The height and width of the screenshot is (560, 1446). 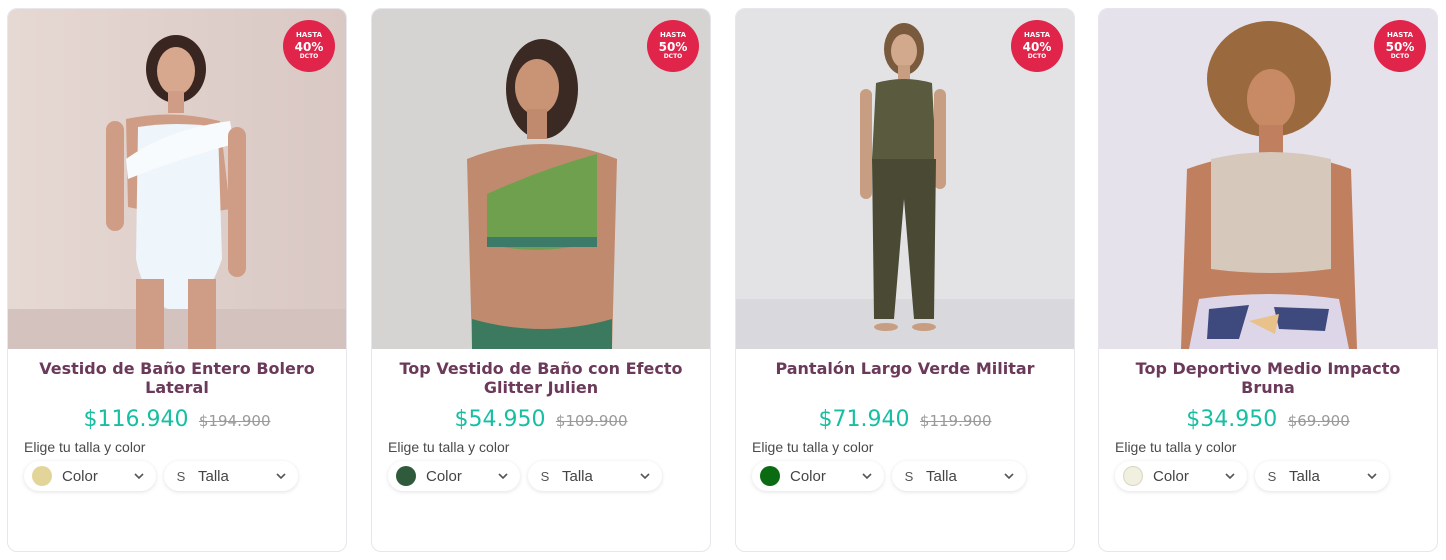 What do you see at coordinates (177, 378) in the screenshot?
I see `product-title: Vestido de Baño Entero Bolero Lateral` at bounding box center [177, 378].